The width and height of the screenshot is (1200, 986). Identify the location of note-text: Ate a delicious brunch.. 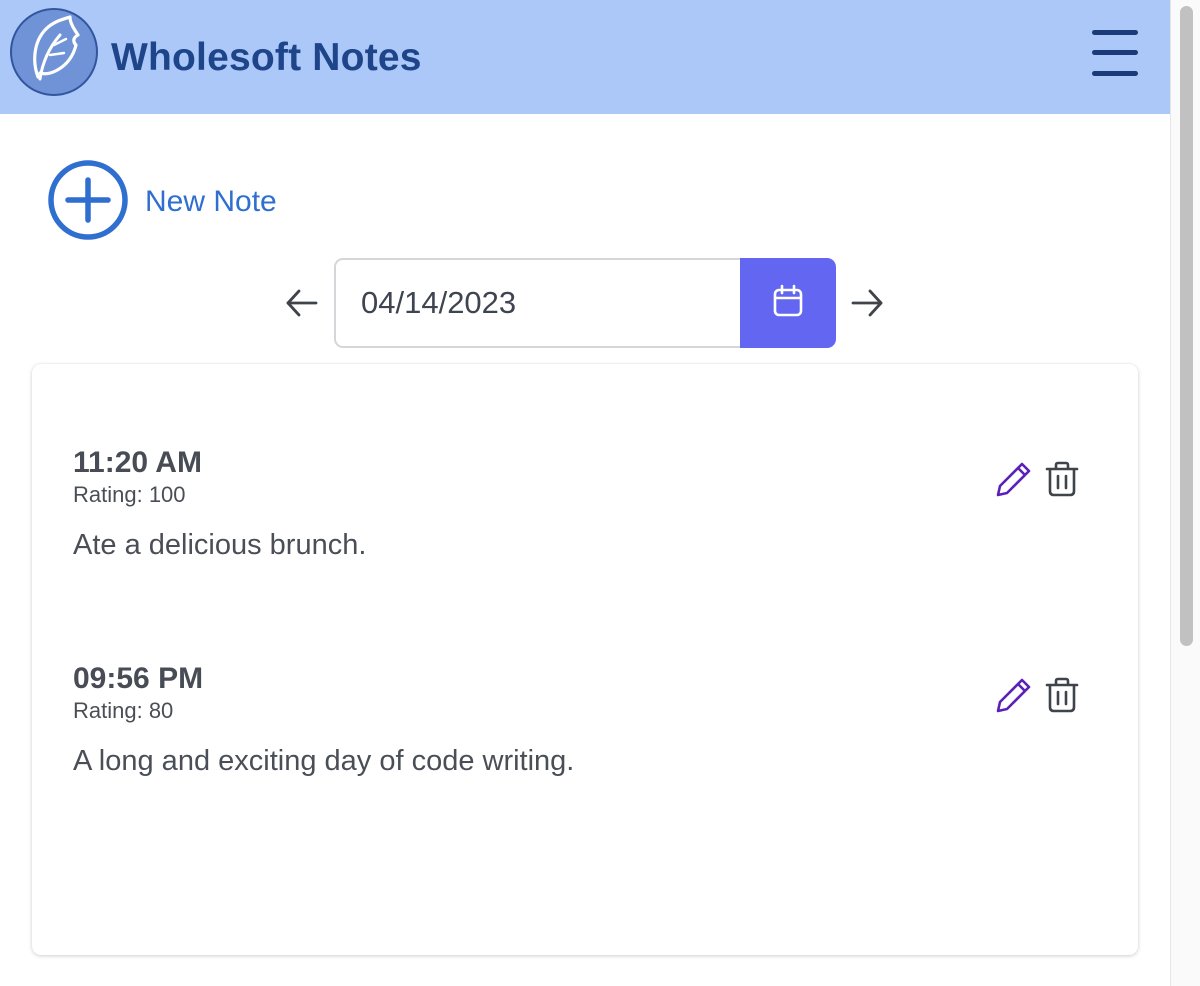
(220, 545).